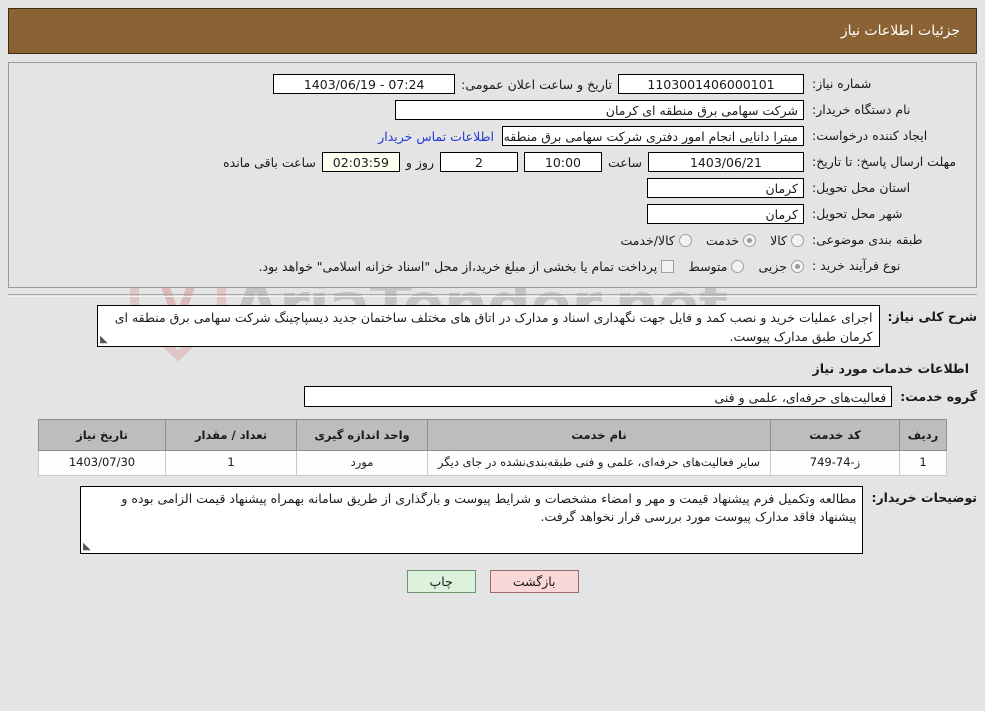  What do you see at coordinates (102, 463) in the screenshot?
I see `cell-need-date: 1403/07/30` at bounding box center [102, 463].